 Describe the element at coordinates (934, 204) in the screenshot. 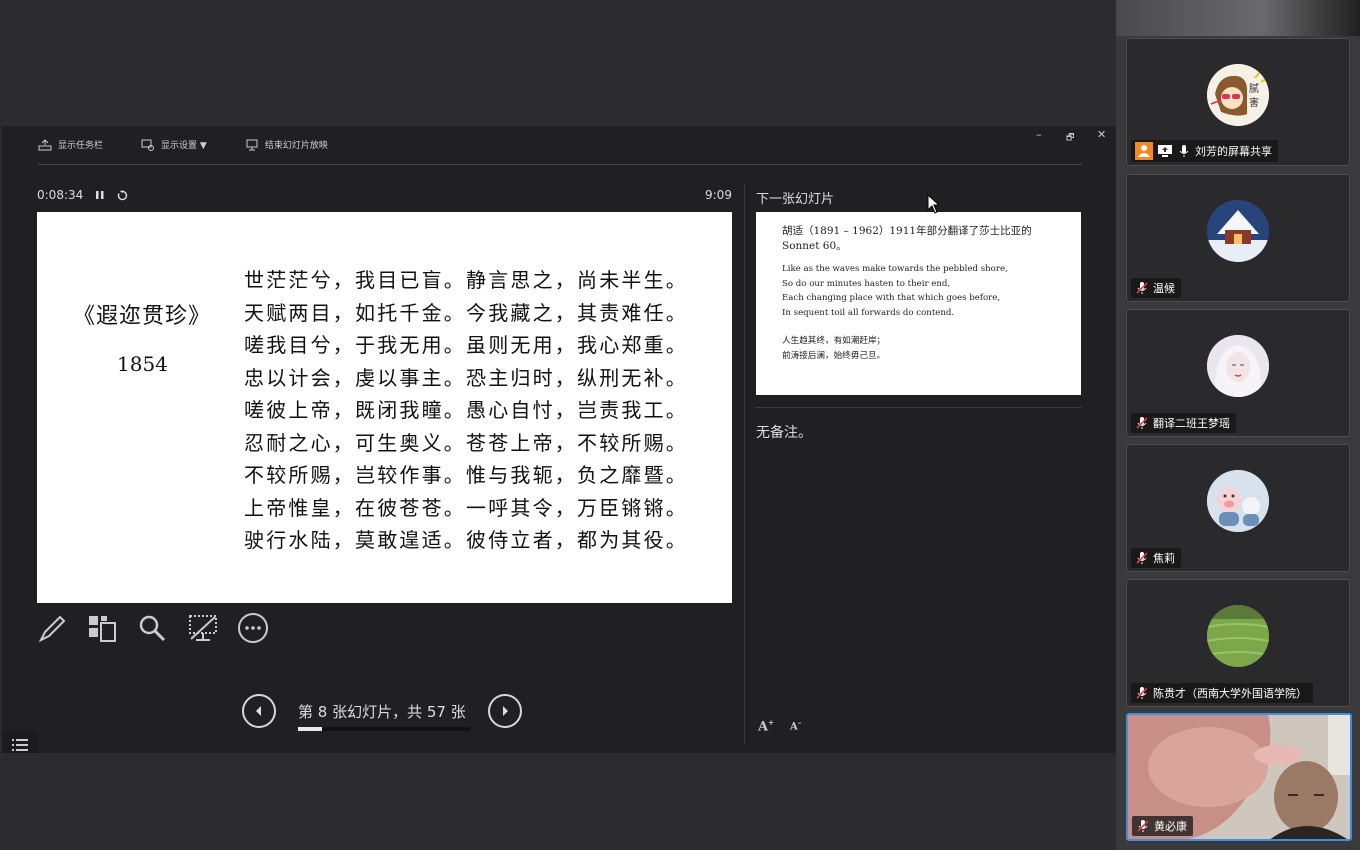

I see `mouse-cursor-icon` at that location.